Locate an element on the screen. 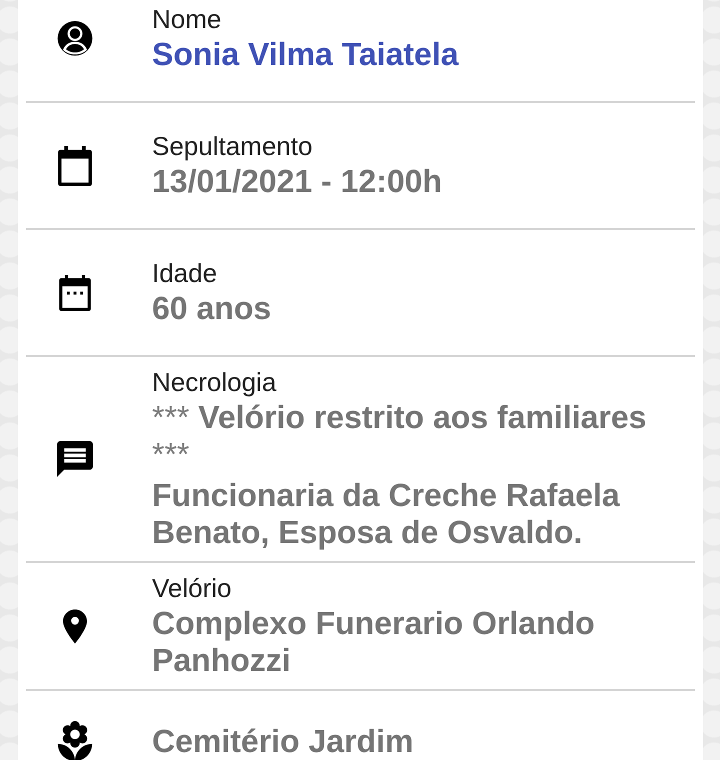  field-value: Complexo Funerario Orlando Panhozzi is located at coordinates (374, 642).